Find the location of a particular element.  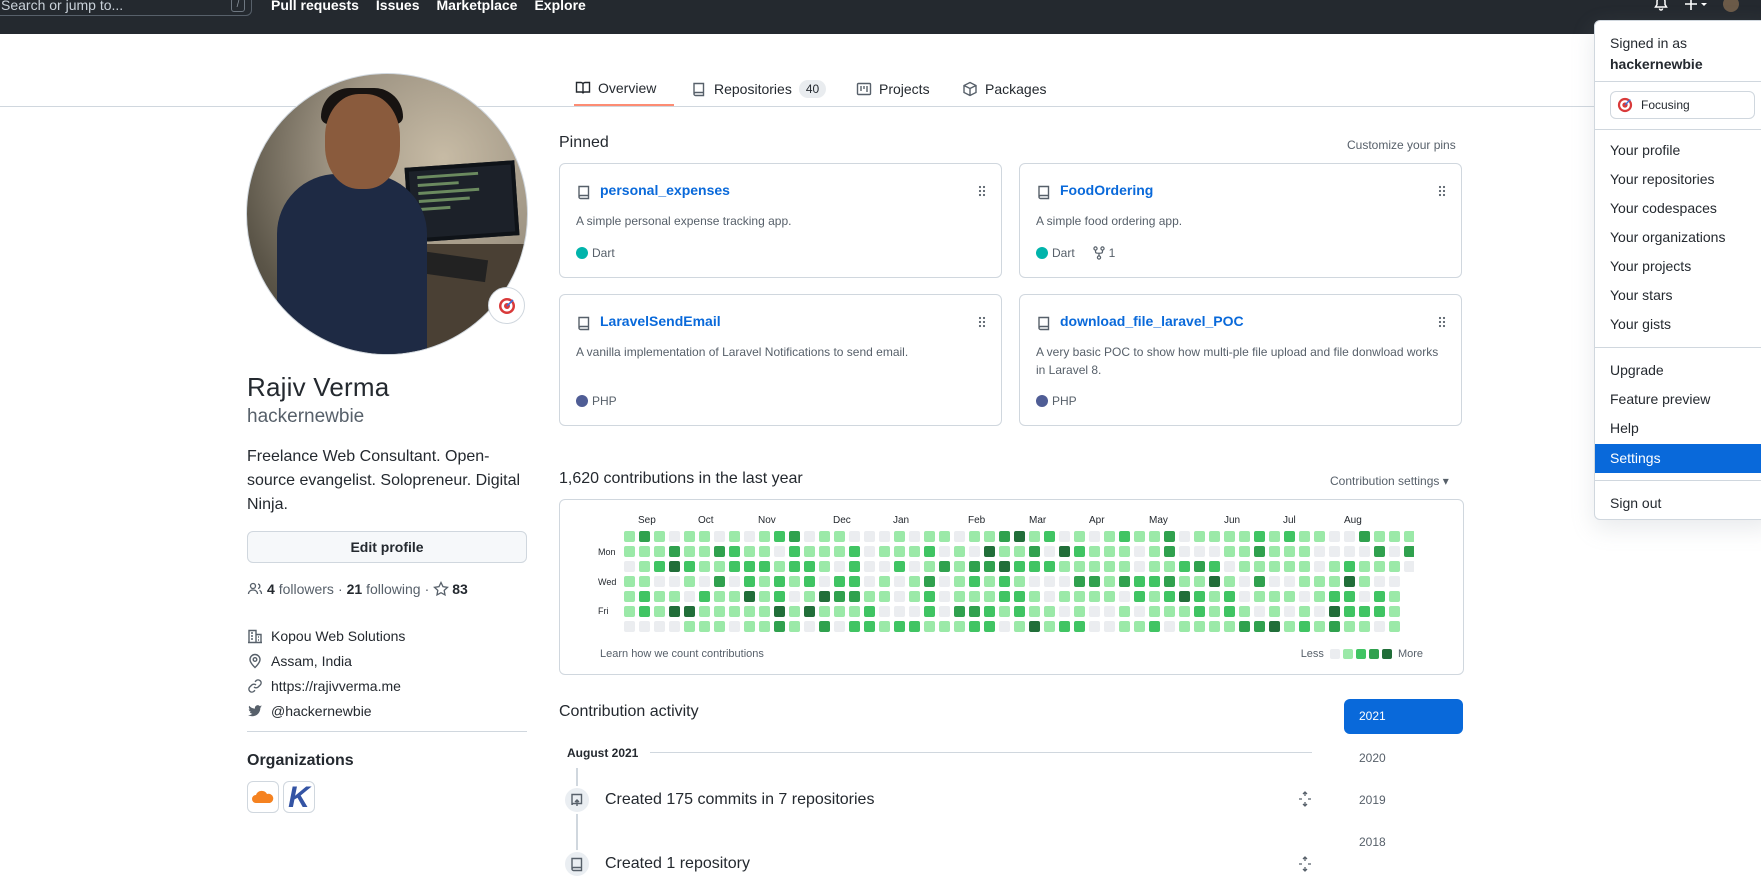

nav-marketplace: Marketplace is located at coordinates (477, 7).